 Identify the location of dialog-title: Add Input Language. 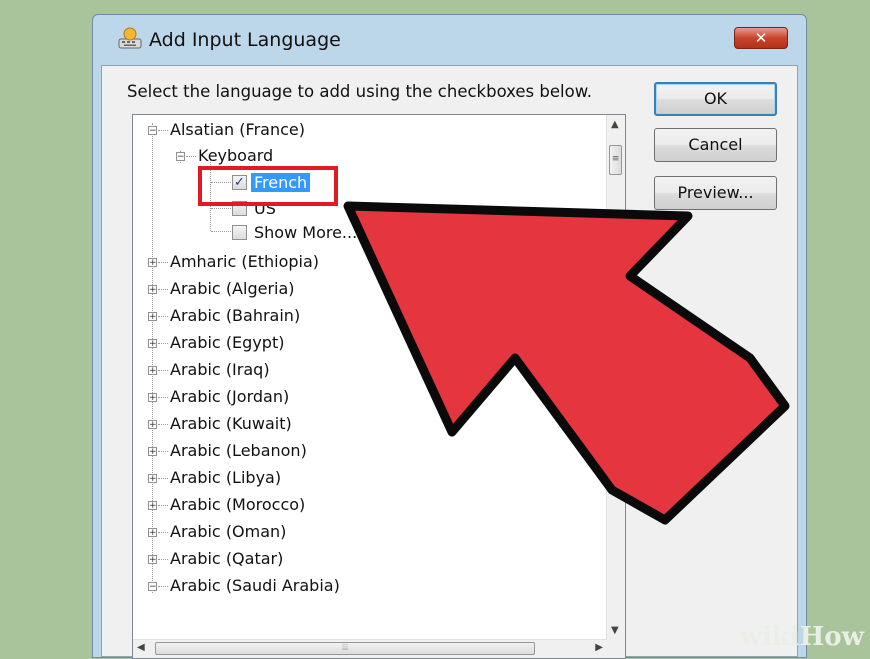
(245, 40).